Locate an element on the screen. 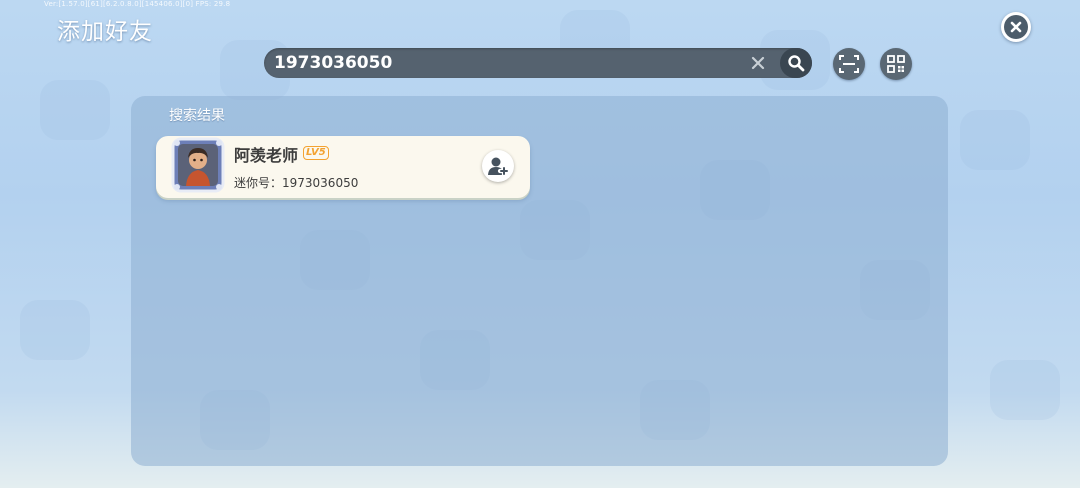 The height and width of the screenshot is (488, 1080). mini-id: 迷你号：1973036050 is located at coordinates (296, 183).